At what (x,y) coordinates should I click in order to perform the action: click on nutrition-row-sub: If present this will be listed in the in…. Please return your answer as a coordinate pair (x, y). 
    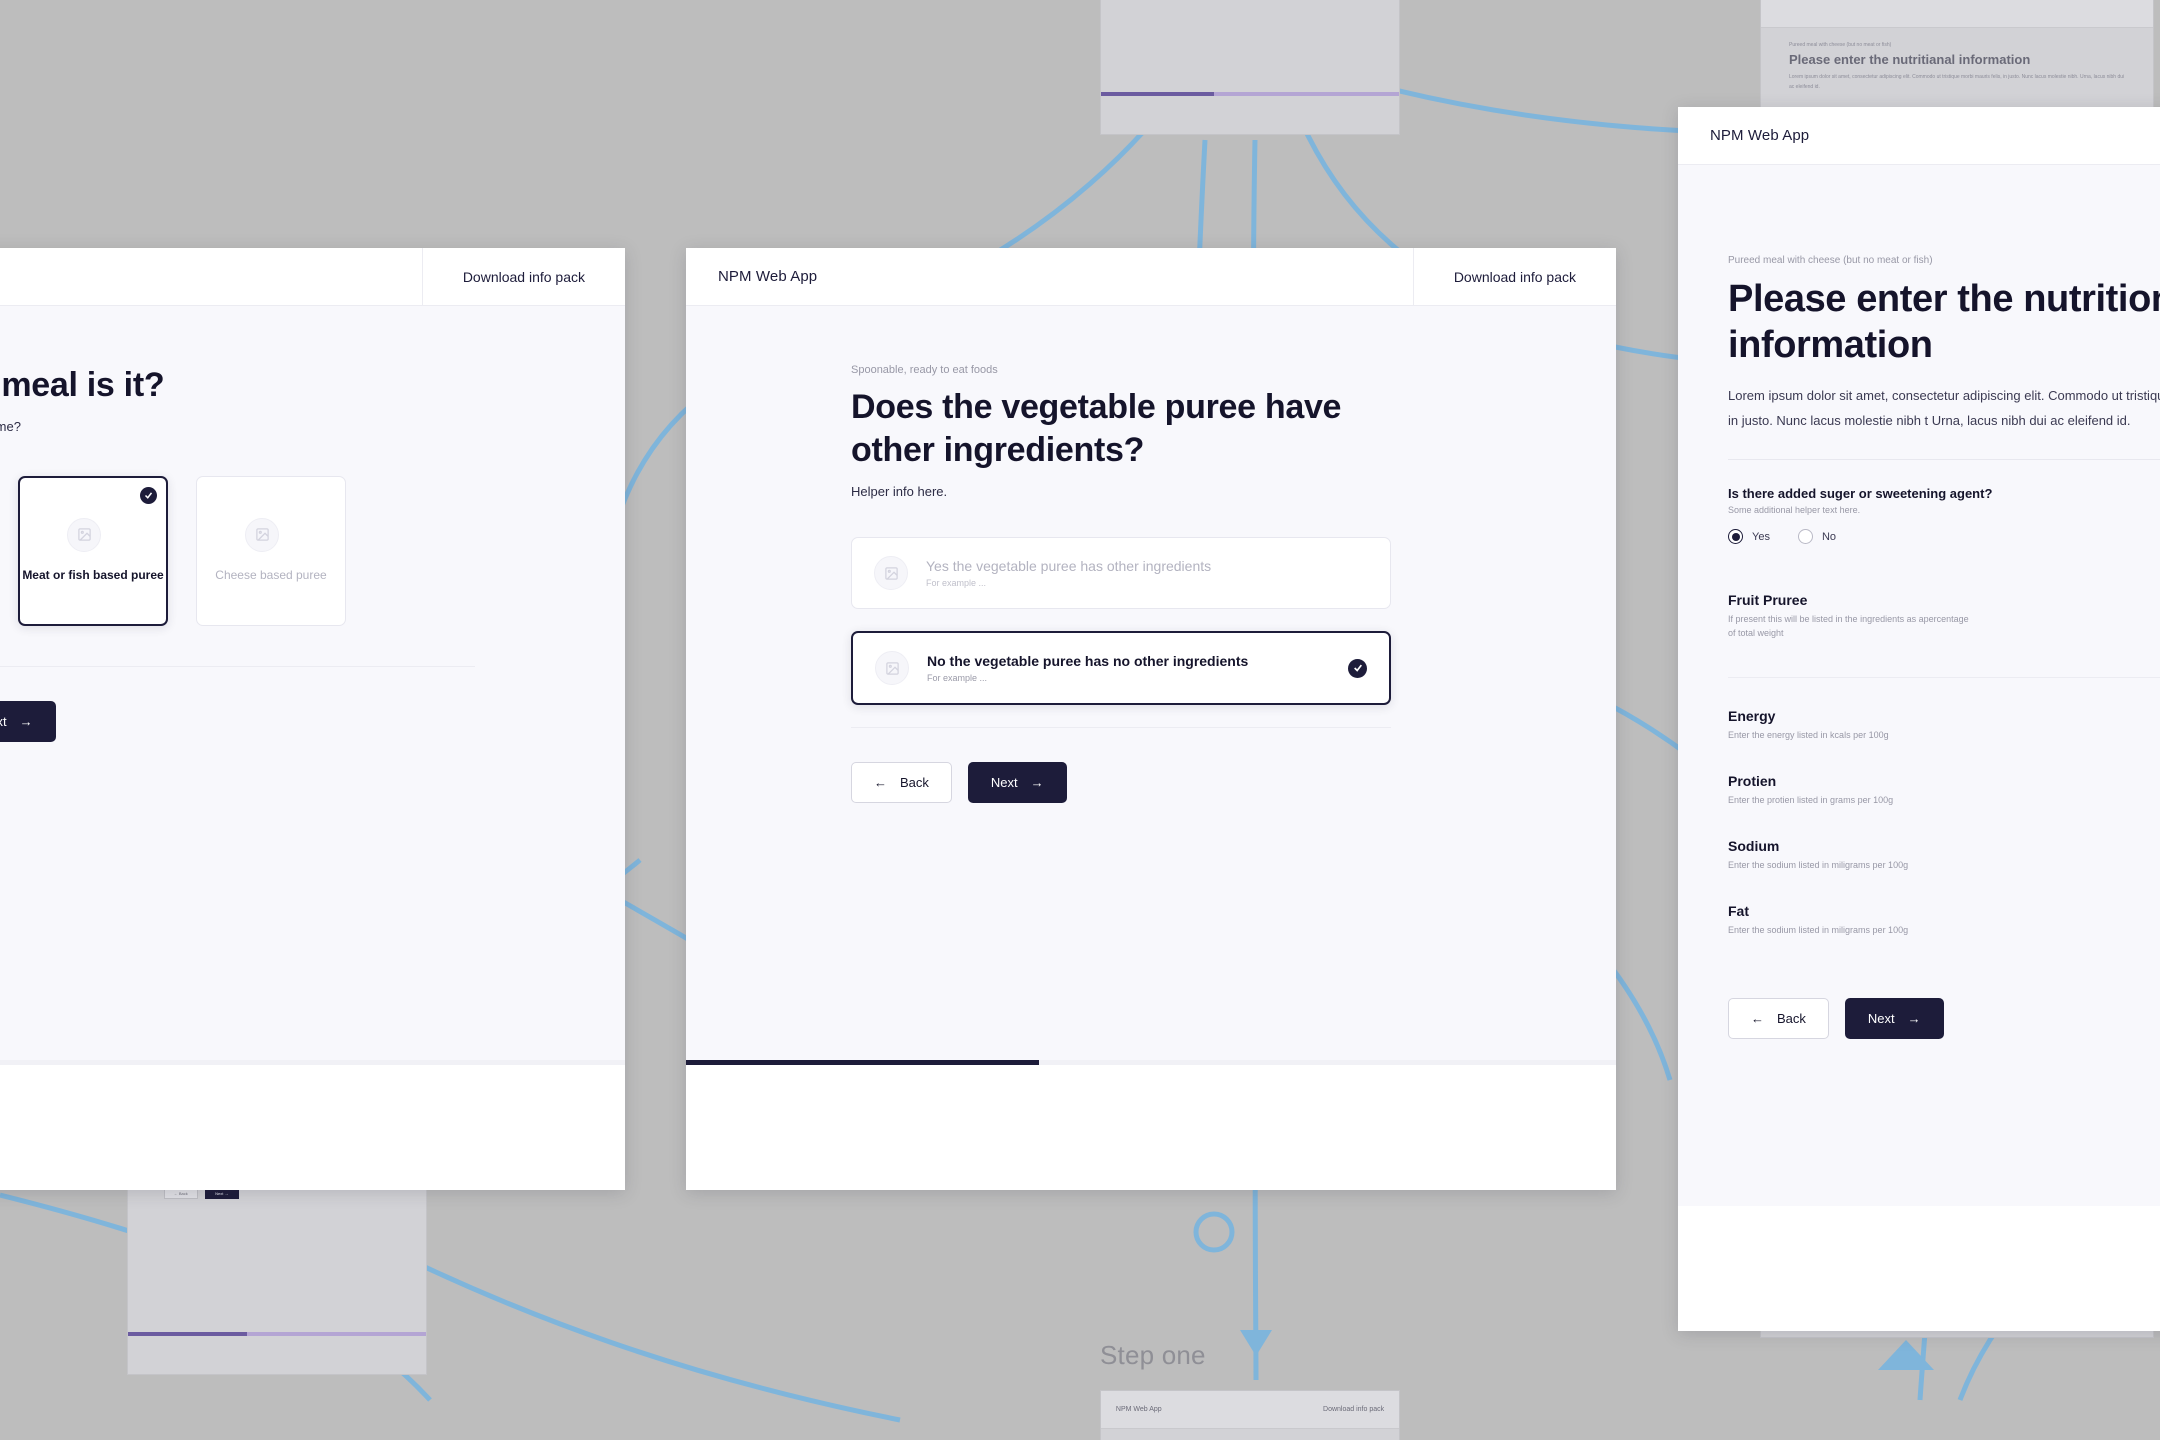
    Looking at the image, I should click on (1848, 626).